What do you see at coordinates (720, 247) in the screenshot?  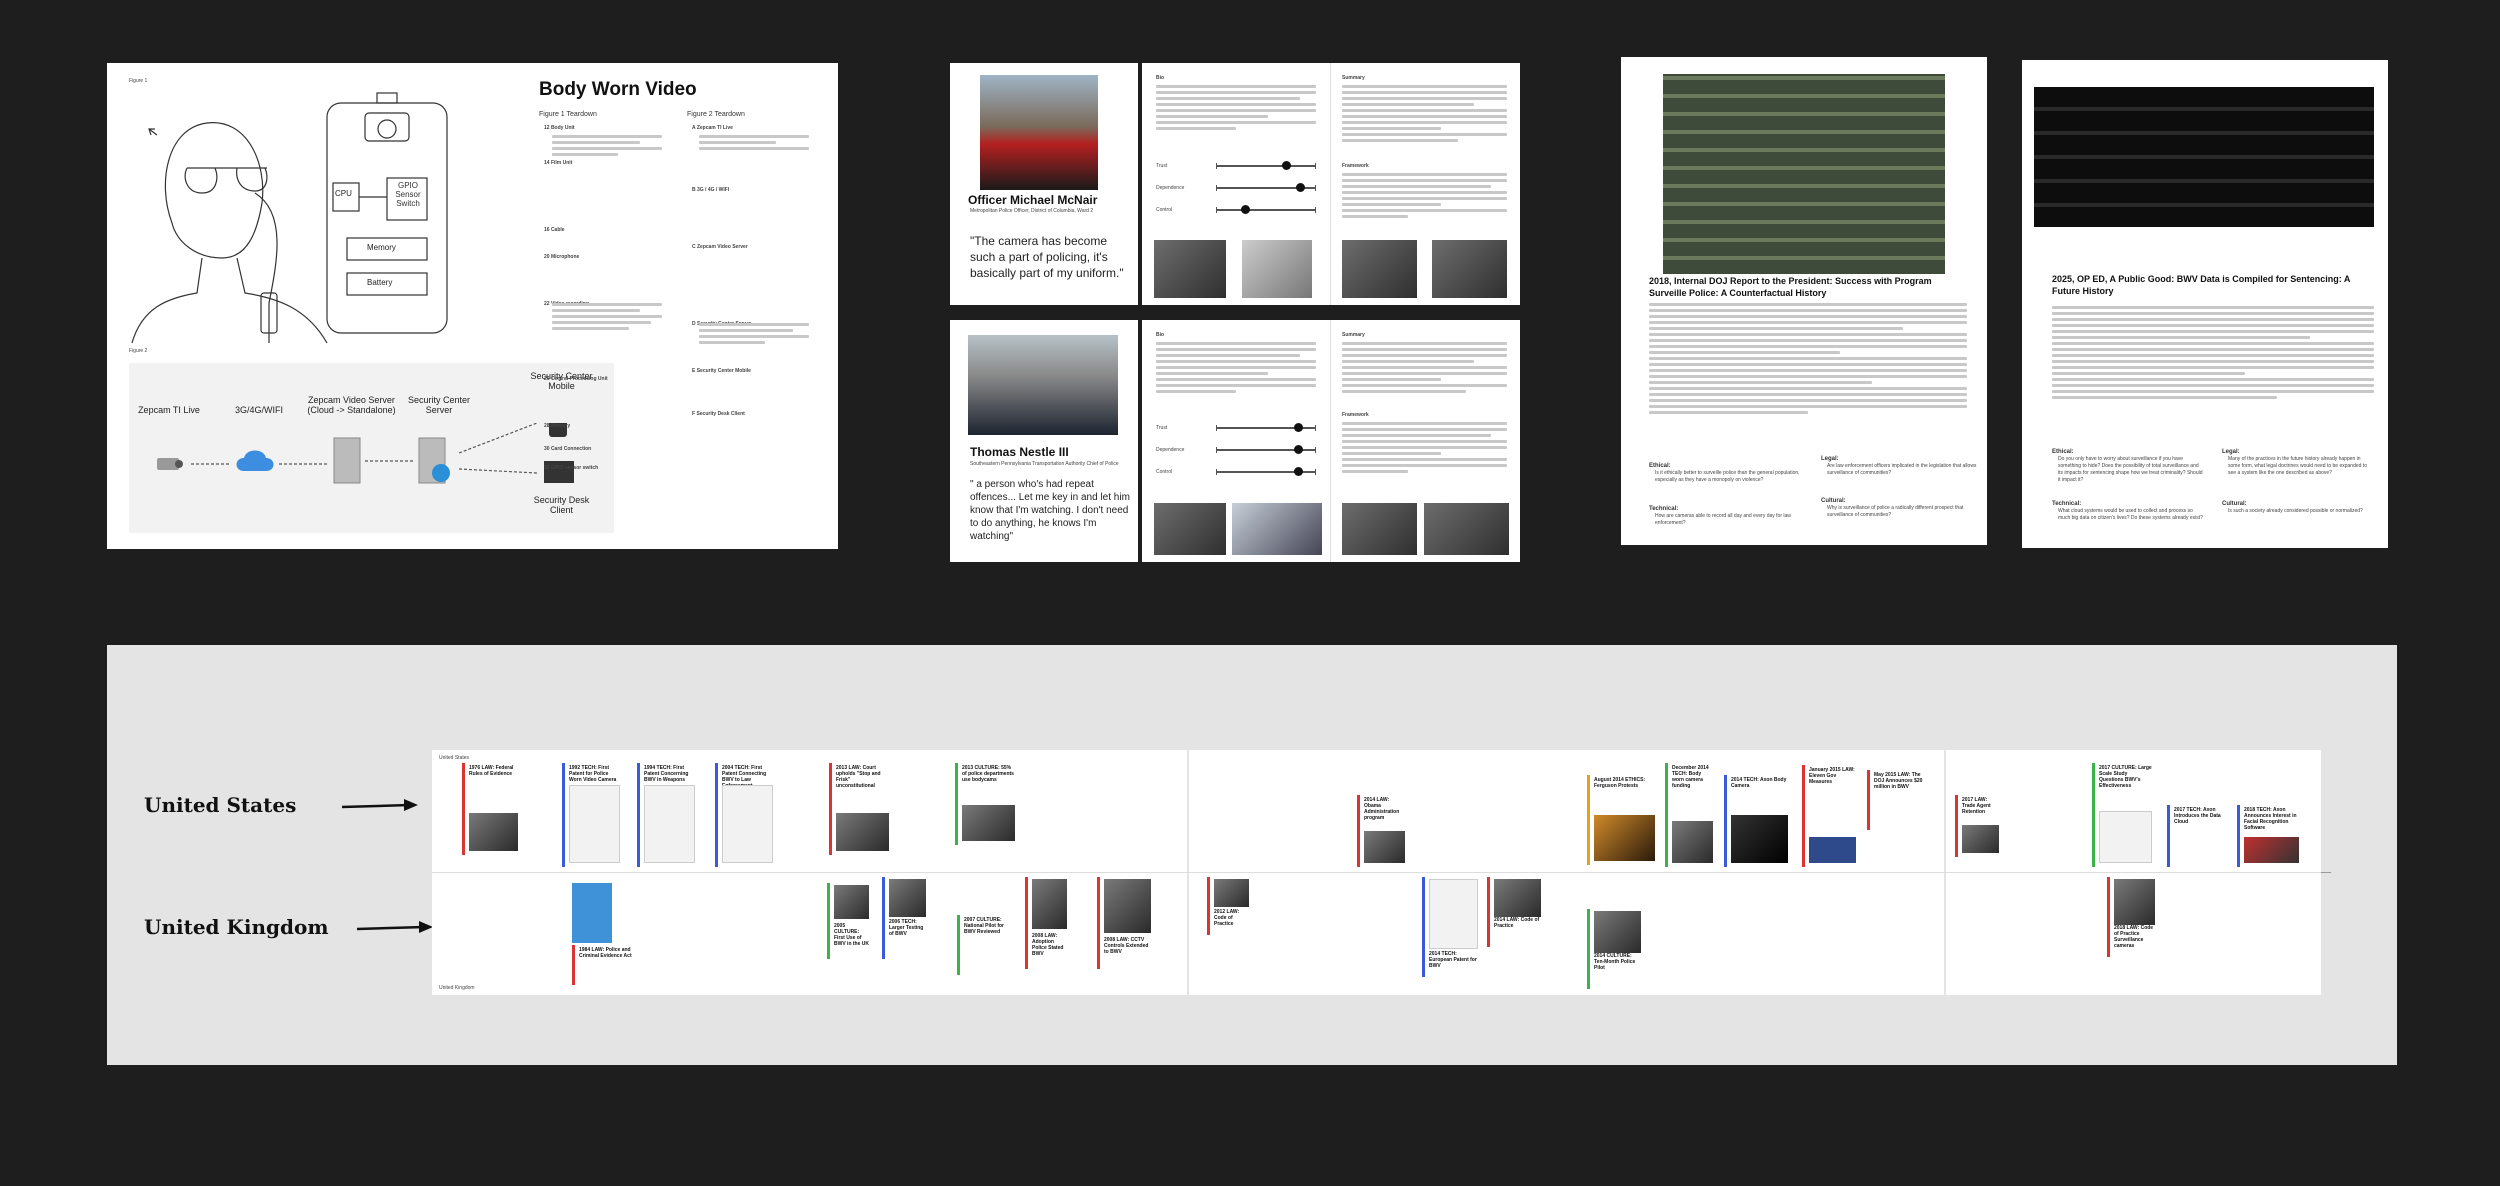 I see `col2-item: C Zepcam Video Server` at bounding box center [720, 247].